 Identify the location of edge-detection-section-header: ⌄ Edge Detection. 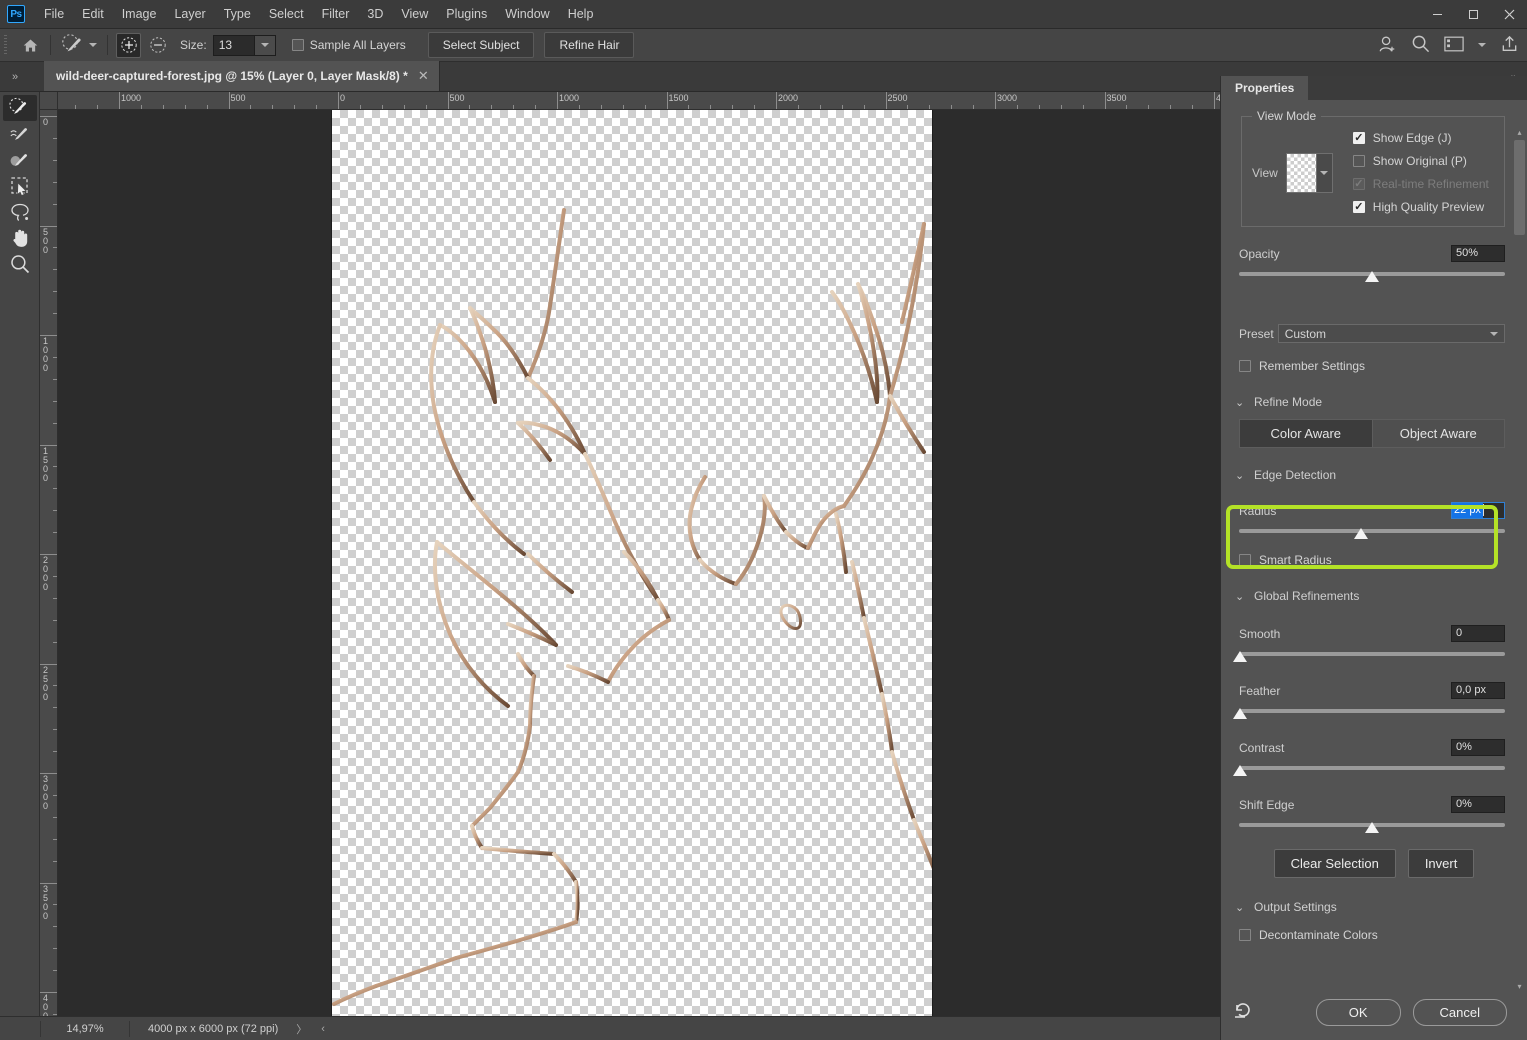
(1375, 475).